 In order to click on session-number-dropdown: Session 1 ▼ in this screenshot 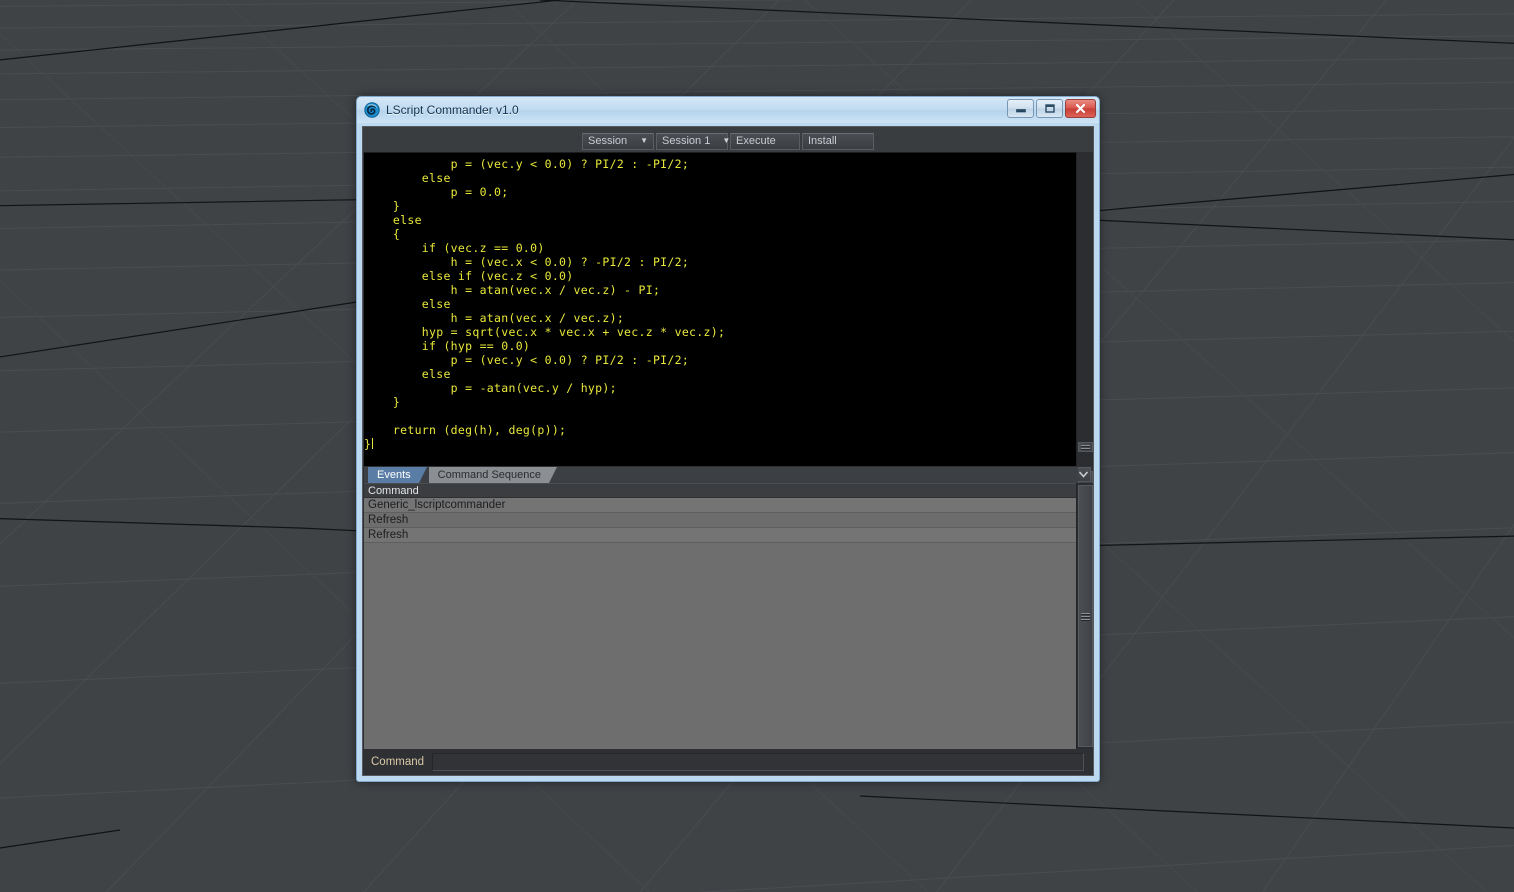, I will do `click(693, 141)`.